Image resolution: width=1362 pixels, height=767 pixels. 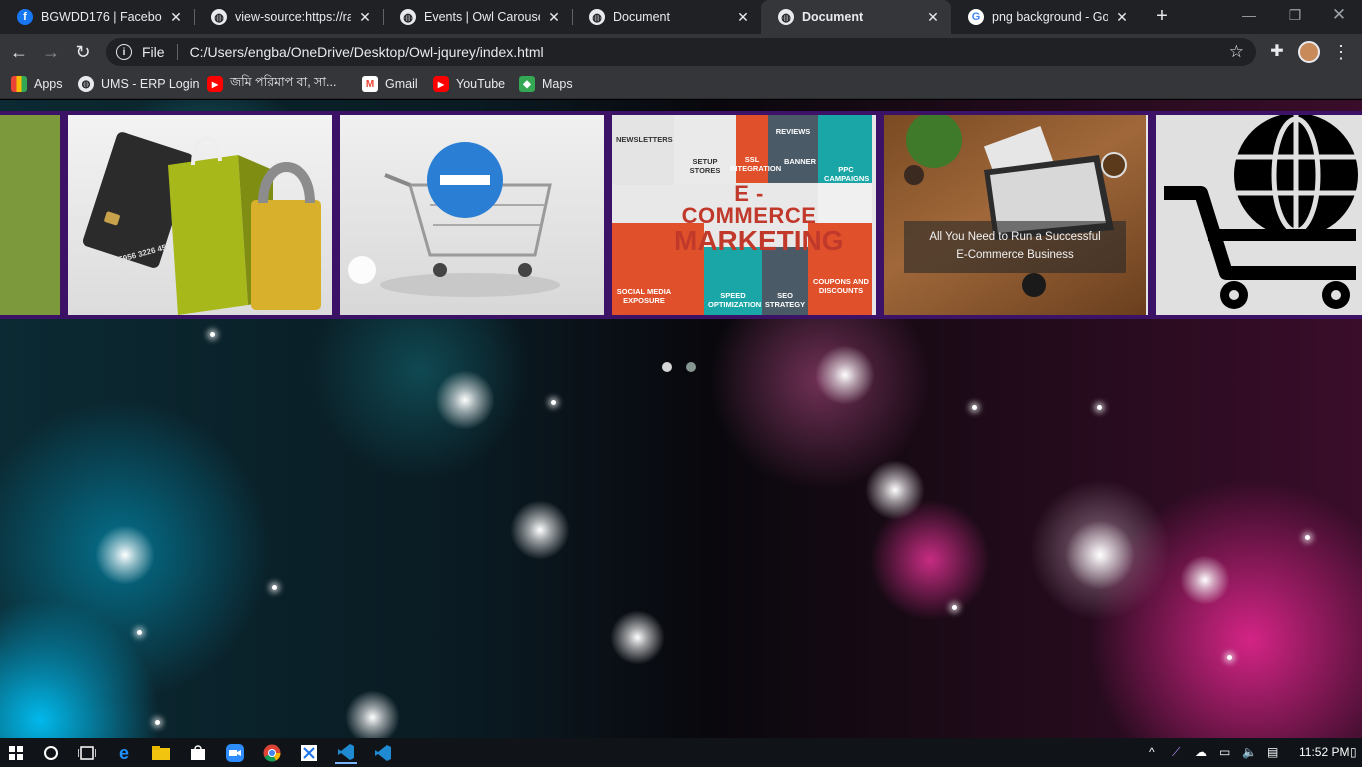 I want to click on restore-button: ❐, so click(x=1295, y=15).